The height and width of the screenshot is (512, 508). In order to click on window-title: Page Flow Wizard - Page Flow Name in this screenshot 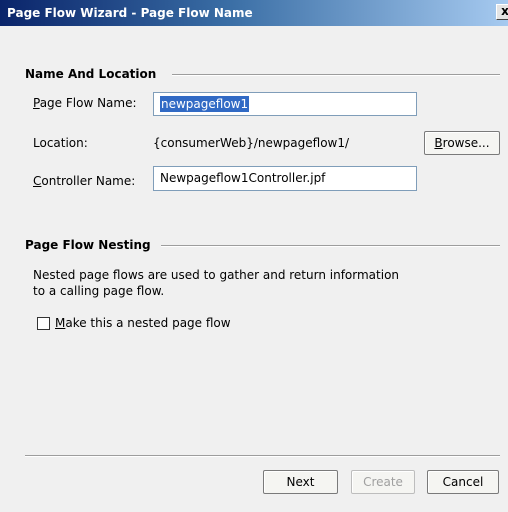, I will do `click(130, 13)`.